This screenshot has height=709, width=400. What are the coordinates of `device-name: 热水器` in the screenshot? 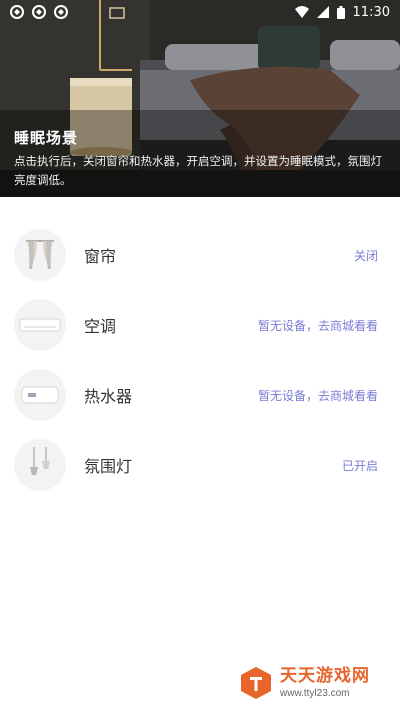 It's located at (108, 396).